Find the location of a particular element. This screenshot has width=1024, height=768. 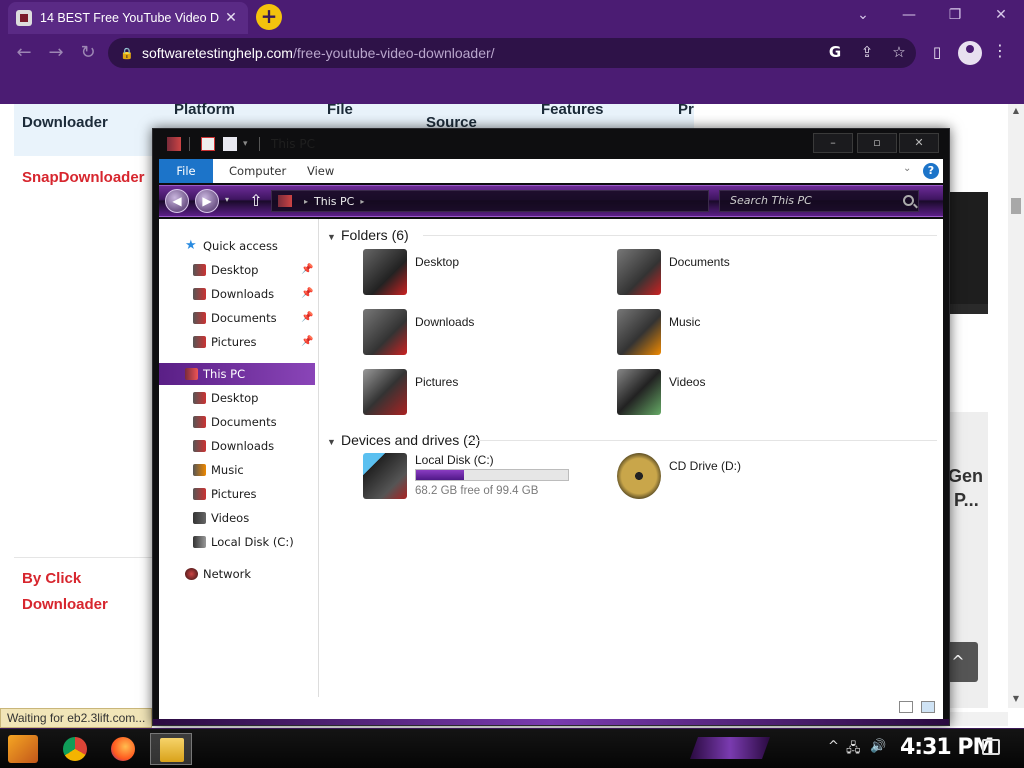

start-button is located at coordinates (23, 749).